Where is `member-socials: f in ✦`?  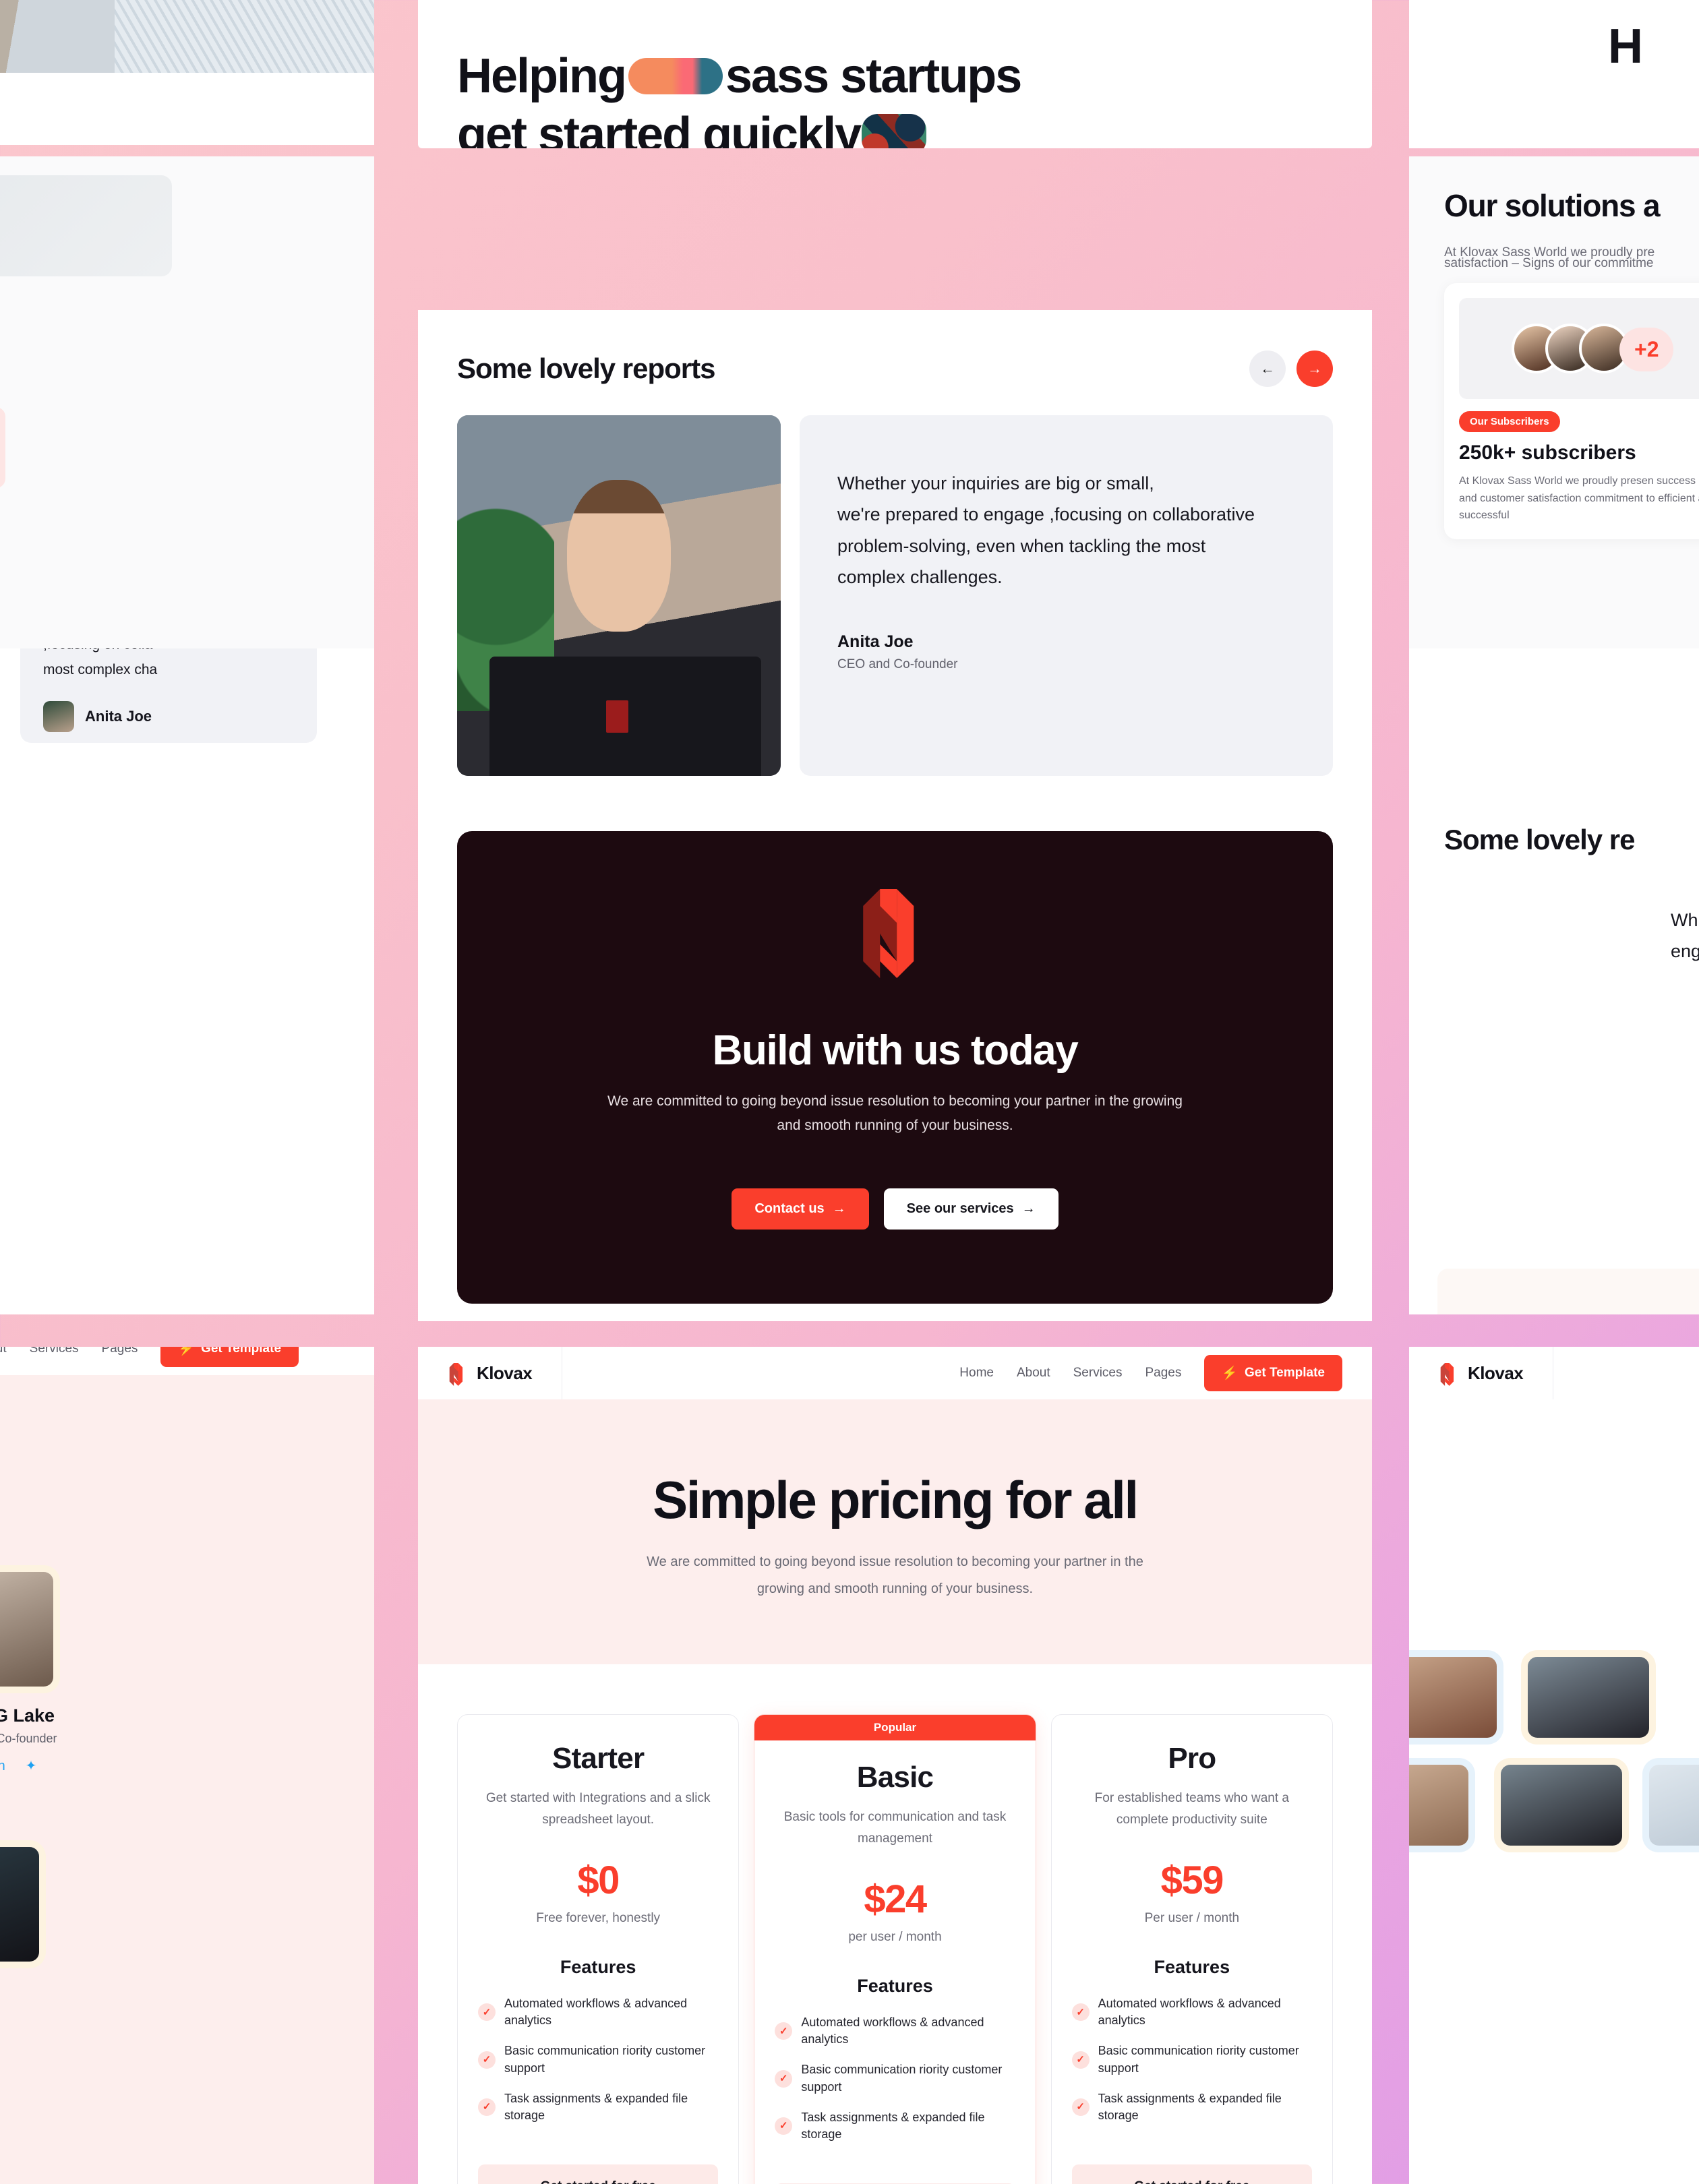
member-socials: f in ✦ is located at coordinates (34, 1767).